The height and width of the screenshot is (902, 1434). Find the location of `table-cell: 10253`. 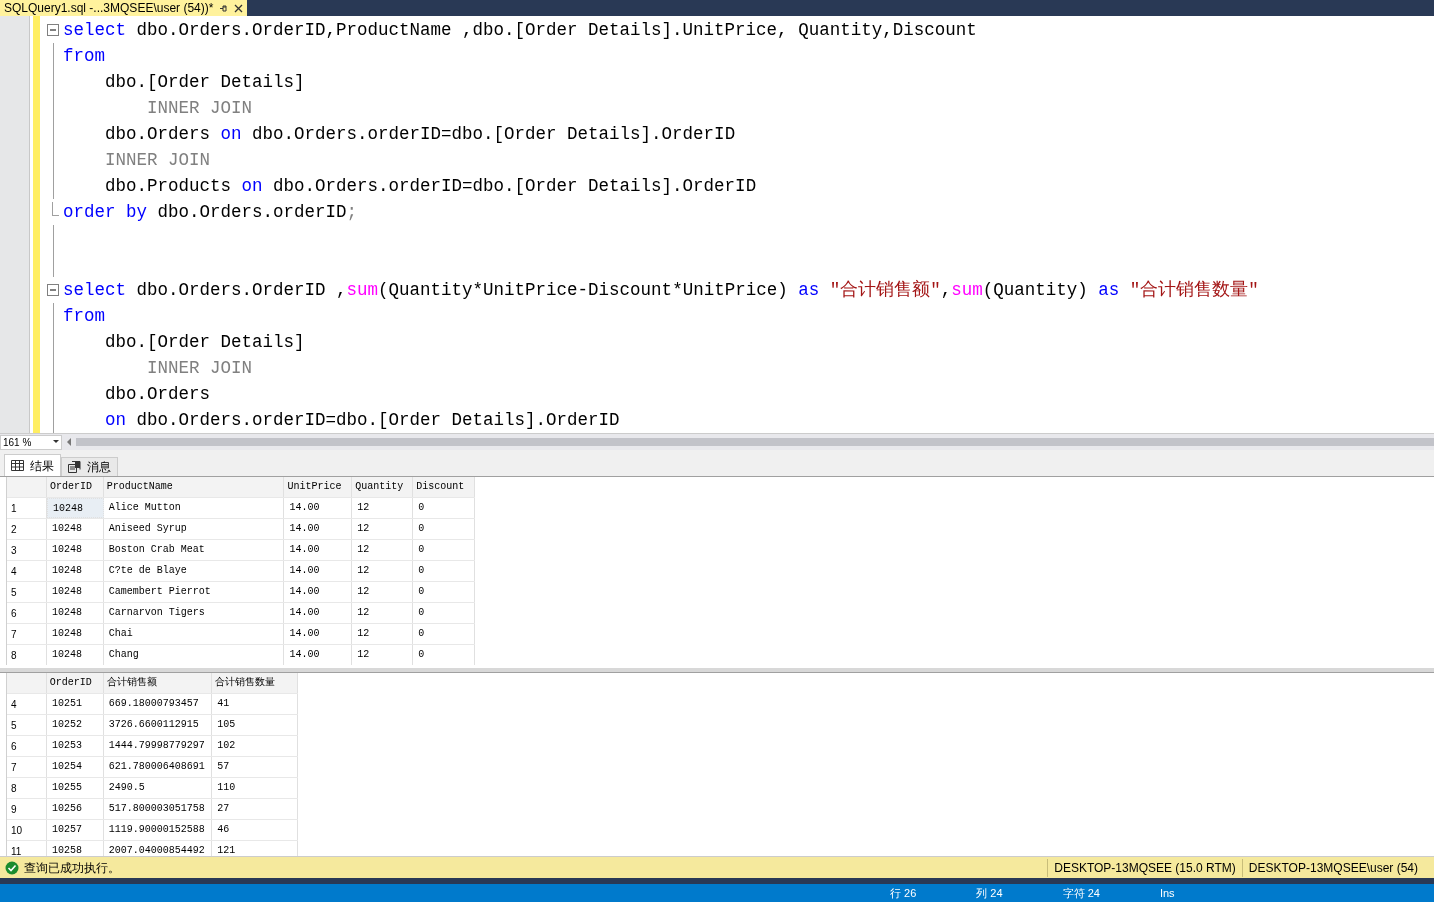

table-cell: 10253 is located at coordinates (75, 746).